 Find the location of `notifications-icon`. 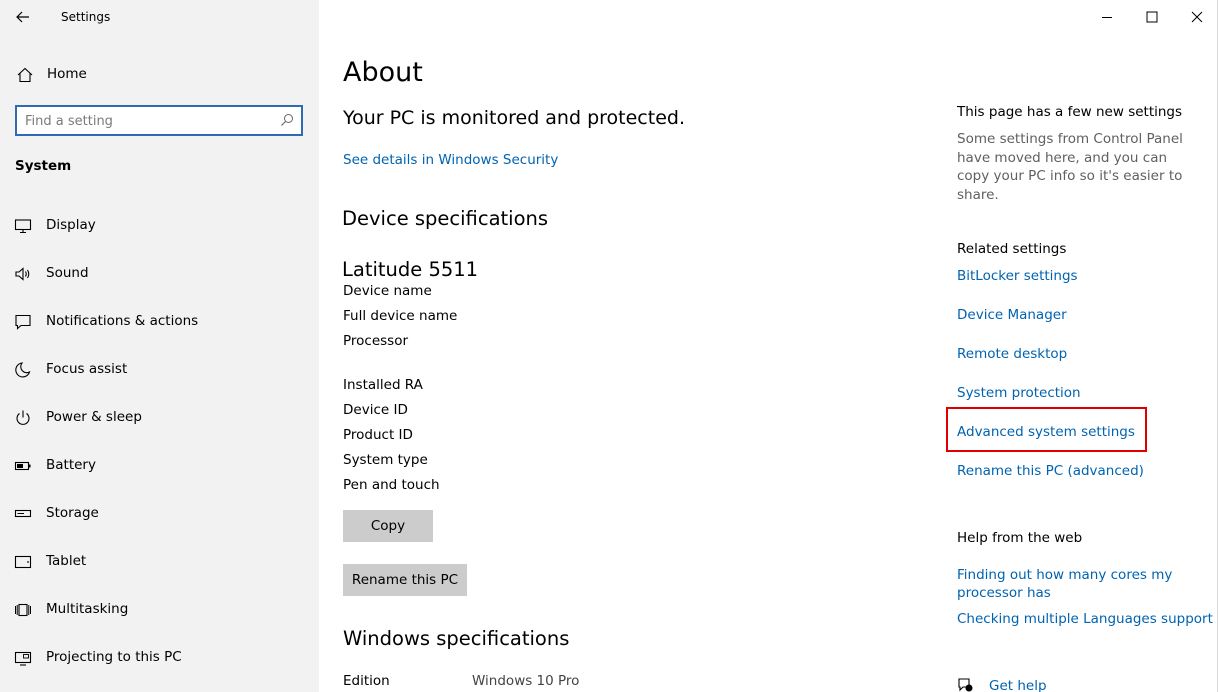

notifications-icon is located at coordinates (23, 322).